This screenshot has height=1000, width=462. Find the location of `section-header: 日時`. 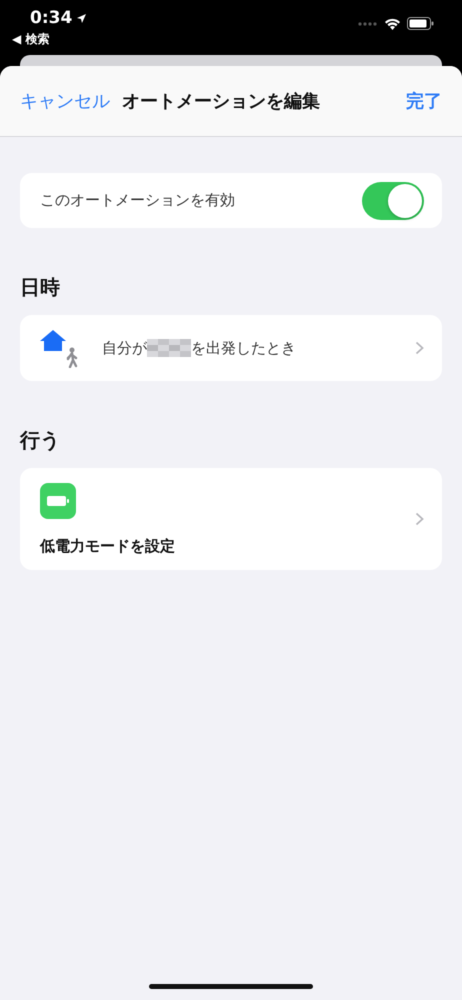

section-header: 日時 is located at coordinates (40, 287).